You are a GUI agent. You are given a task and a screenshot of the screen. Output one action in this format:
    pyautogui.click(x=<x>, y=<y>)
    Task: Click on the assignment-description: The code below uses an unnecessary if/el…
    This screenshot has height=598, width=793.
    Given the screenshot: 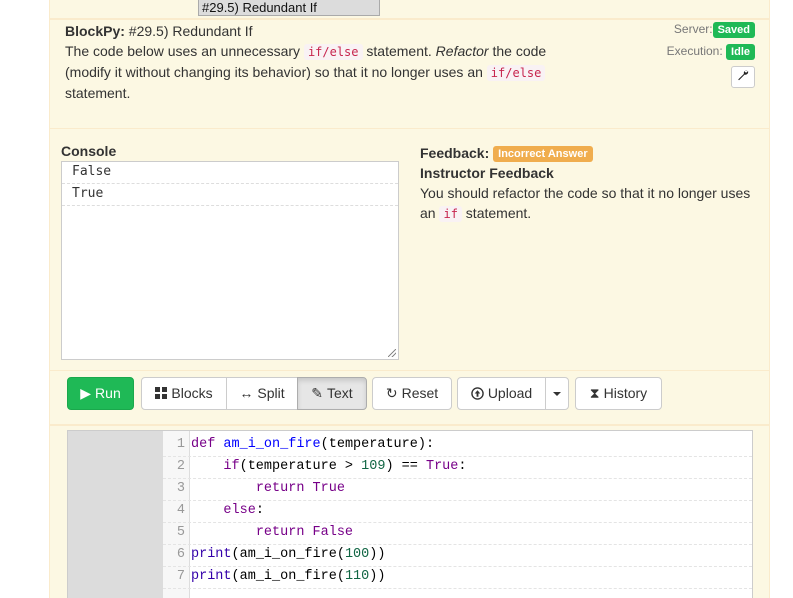 What is the action you would take?
    pyautogui.click(x=315, y=72)
    